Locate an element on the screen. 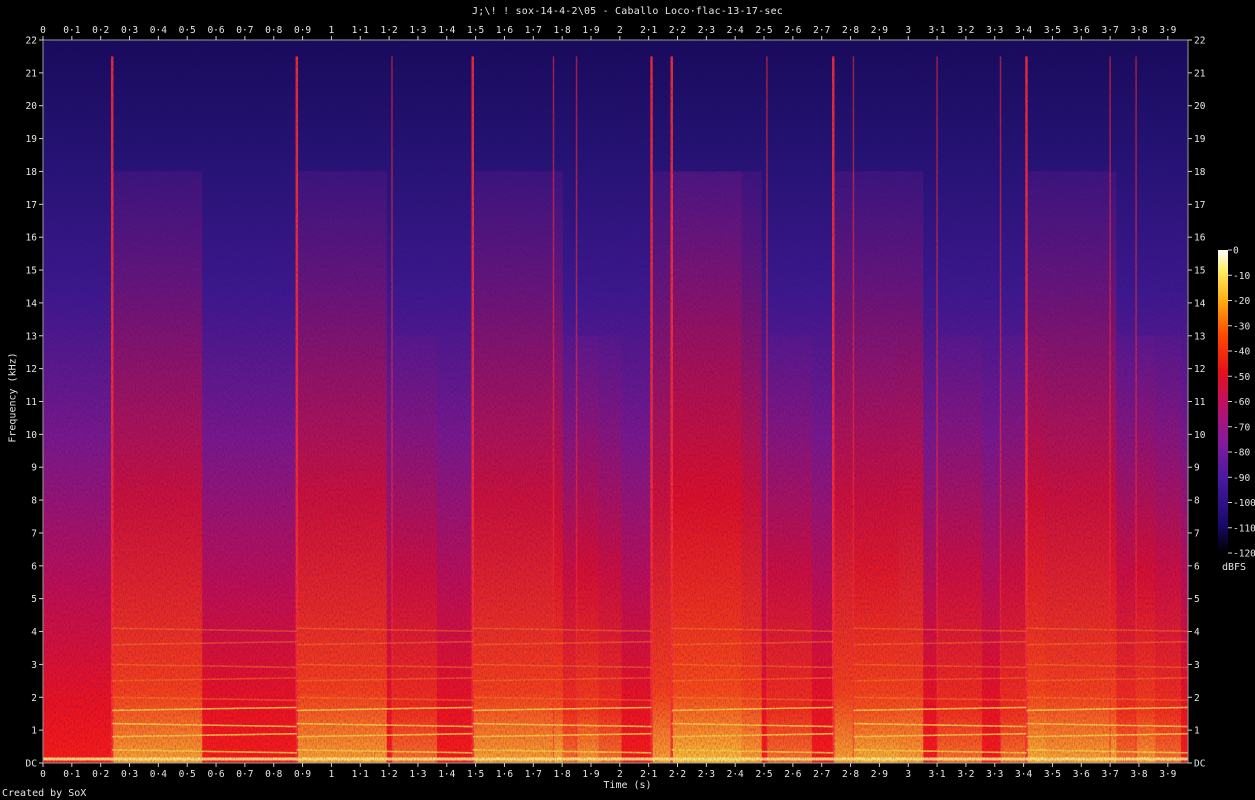 The height and width of the screenshot is (800, 1255). y-tick-label: 13 is located at coordinates (1199, 336).